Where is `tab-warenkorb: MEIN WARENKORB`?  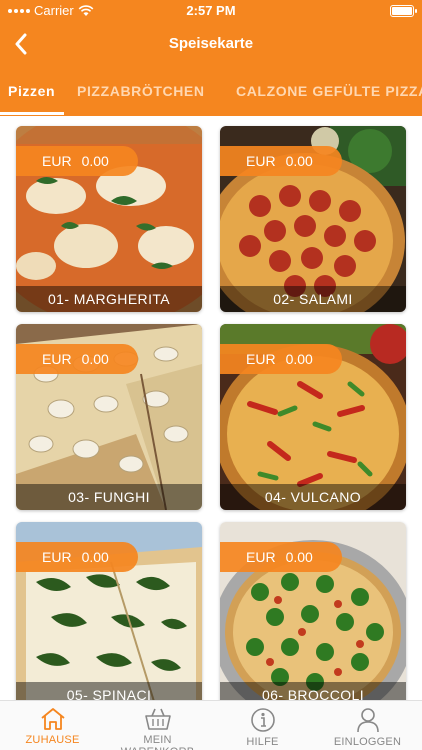 tab-warenkorb: MEIN WARENKORB is located at coordinates (157, 725).